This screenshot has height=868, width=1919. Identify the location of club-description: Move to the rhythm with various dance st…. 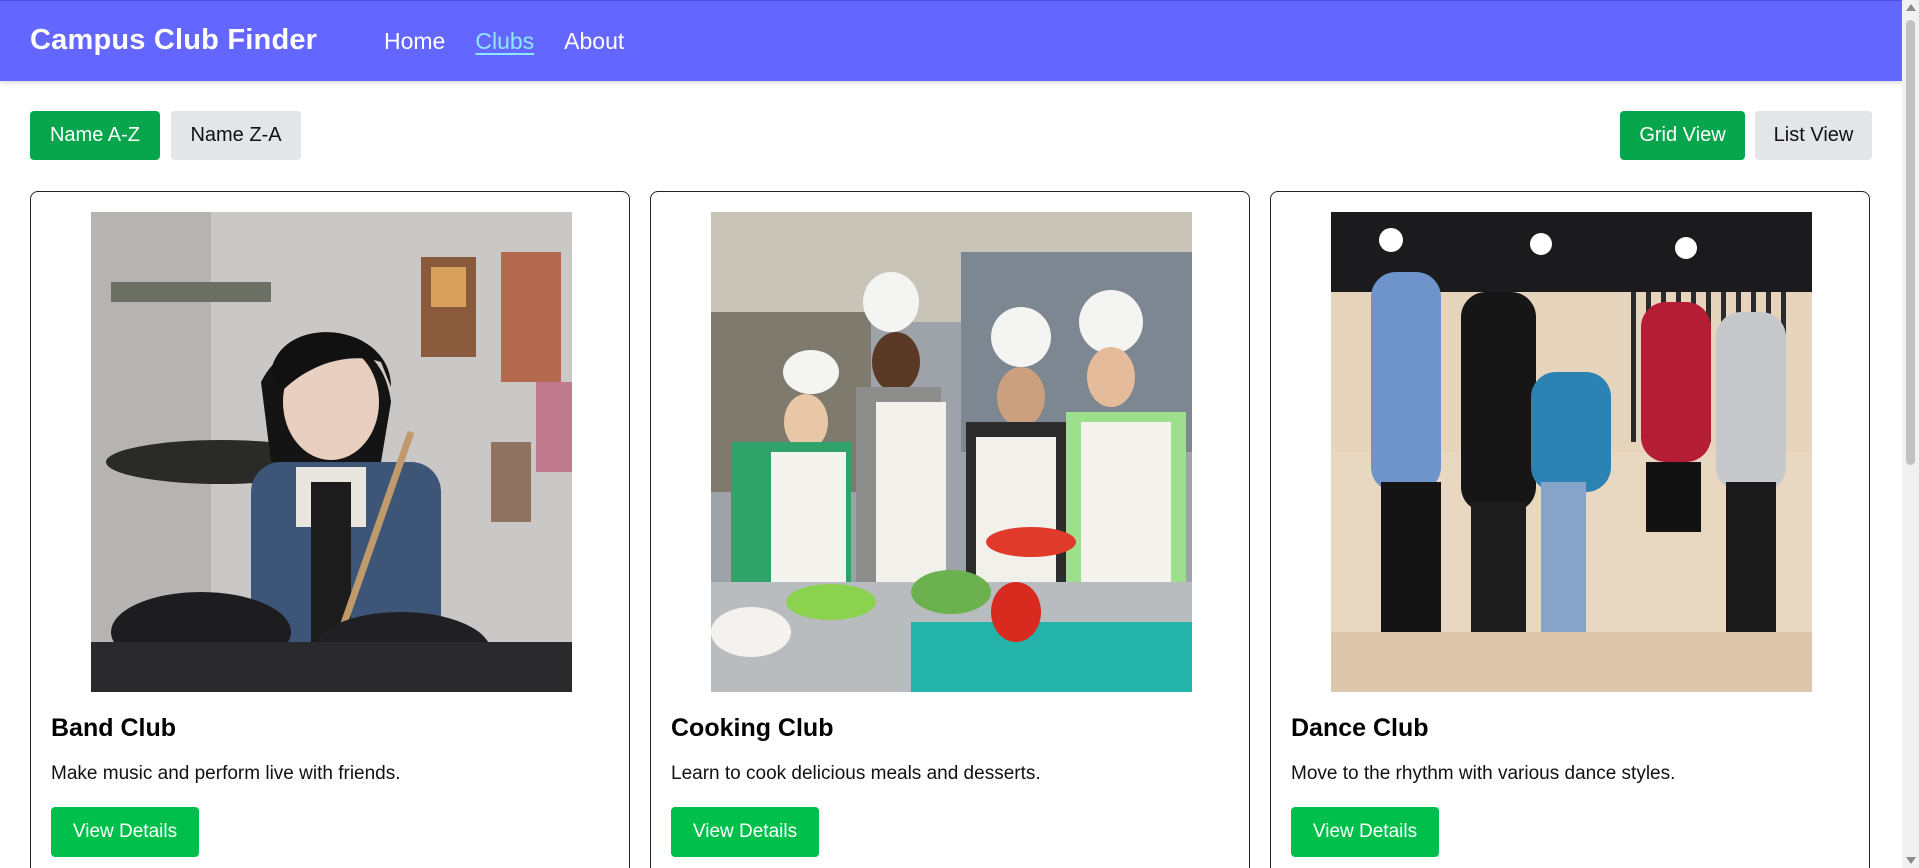
(1483, 773).